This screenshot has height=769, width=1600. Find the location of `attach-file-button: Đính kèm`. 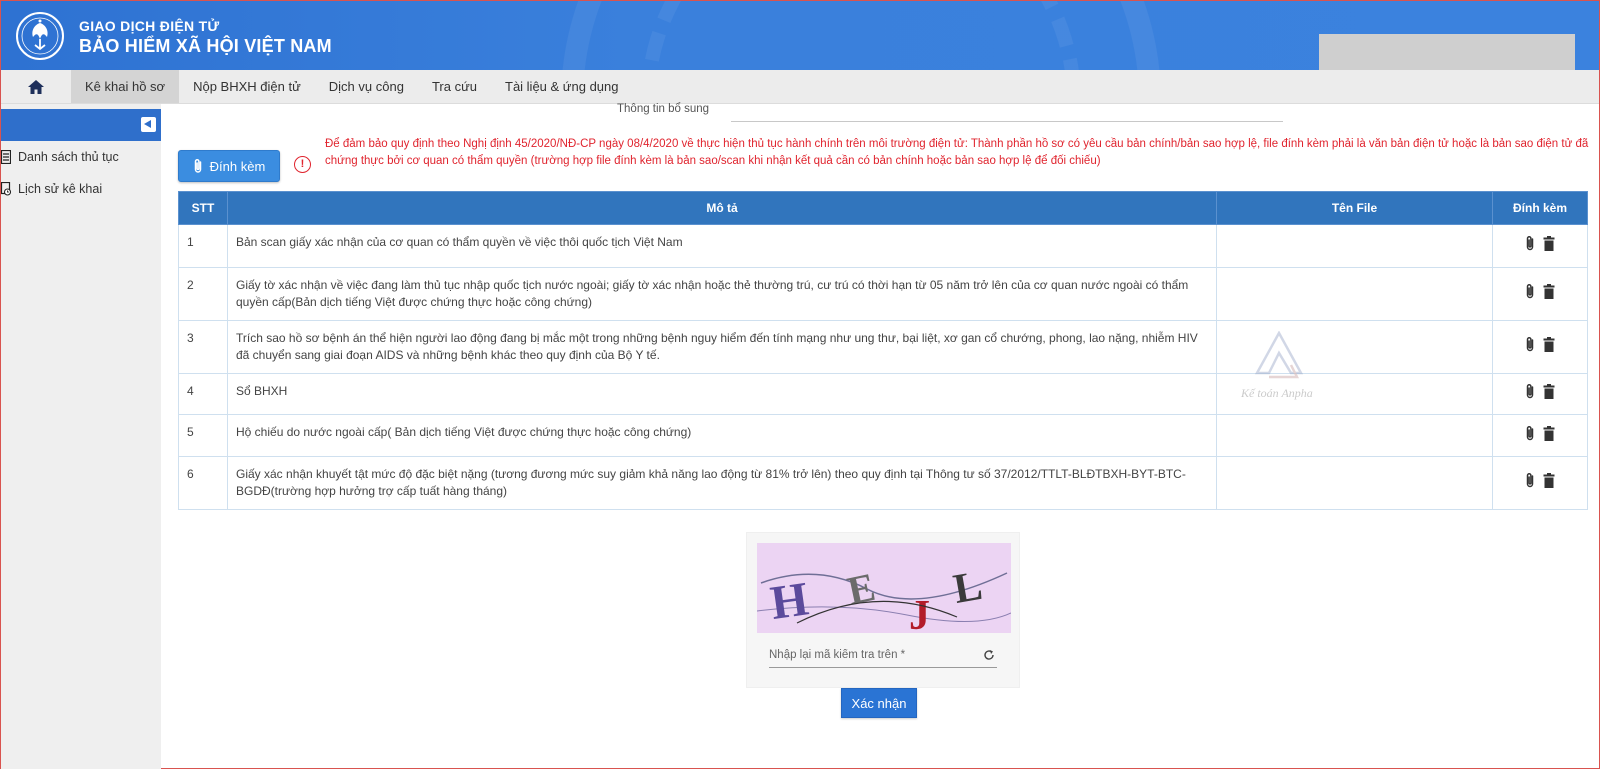

attach-file-button: Đính kèm is located at coordinates (229, 166).